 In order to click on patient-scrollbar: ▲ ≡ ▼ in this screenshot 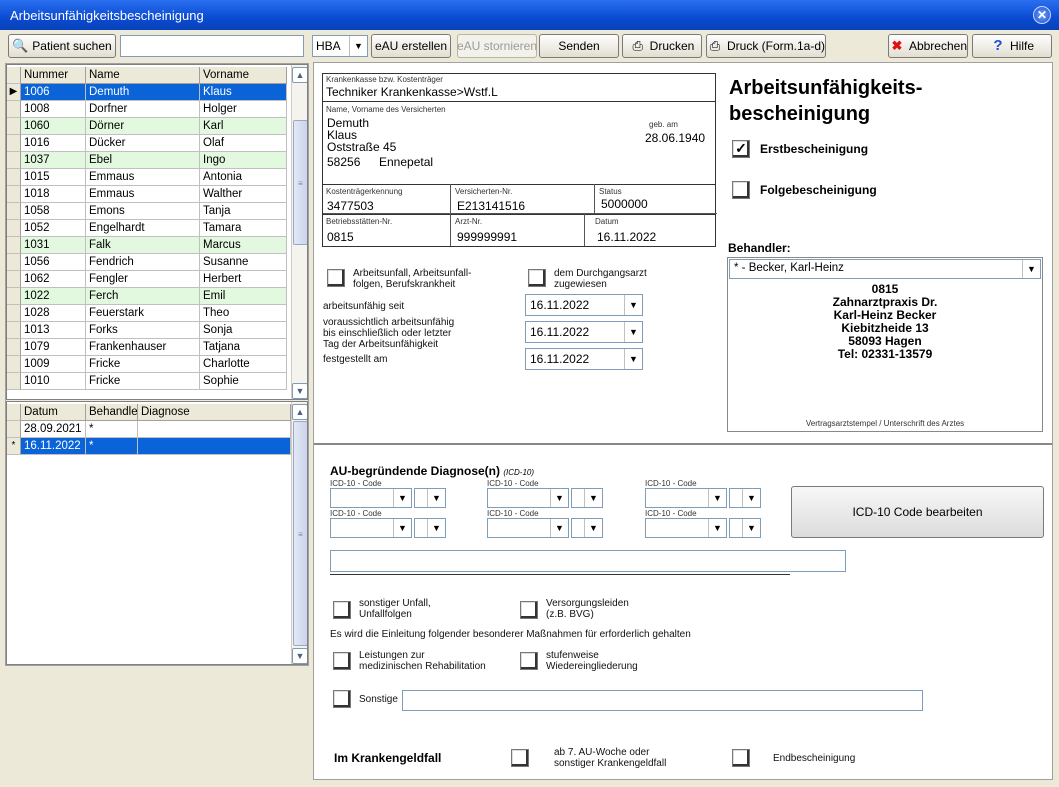, I will do `click(299, 232)`.